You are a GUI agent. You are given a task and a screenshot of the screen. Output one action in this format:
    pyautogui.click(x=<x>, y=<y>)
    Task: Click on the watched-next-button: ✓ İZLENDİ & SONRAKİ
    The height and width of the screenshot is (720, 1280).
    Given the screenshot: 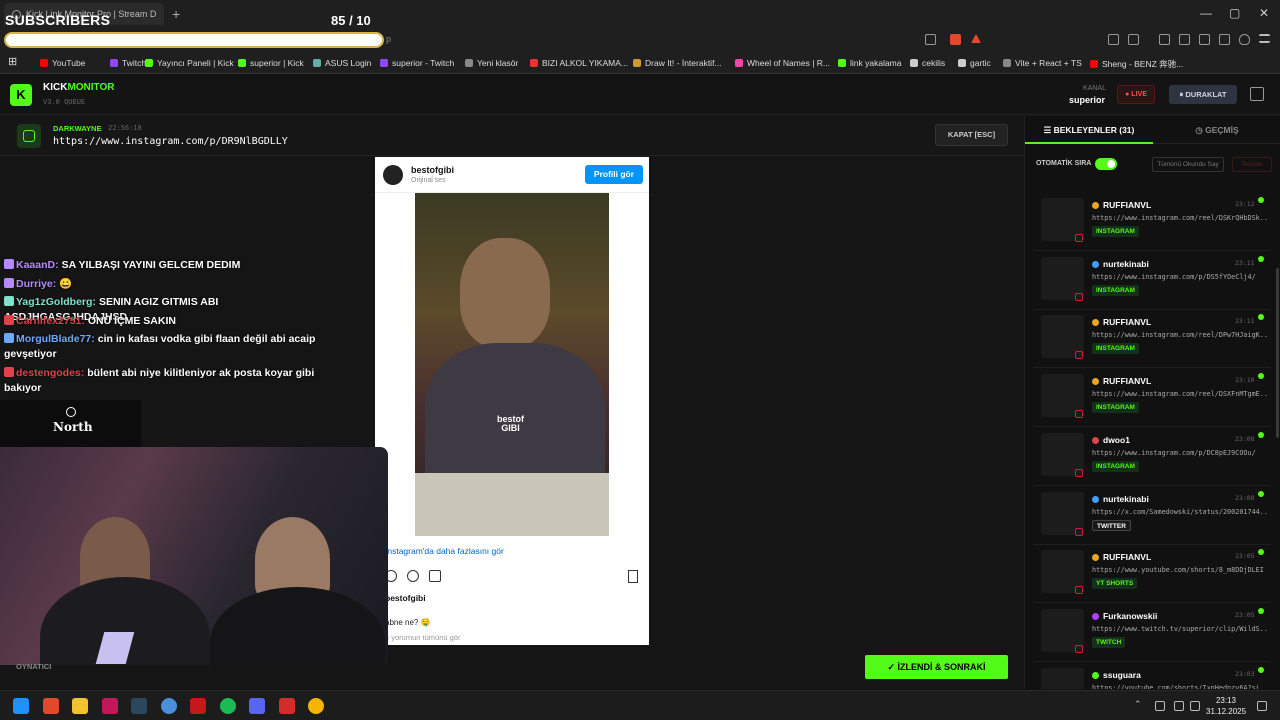 What is the action you would take?
    pyautogui.click(x=936, y=667)
    